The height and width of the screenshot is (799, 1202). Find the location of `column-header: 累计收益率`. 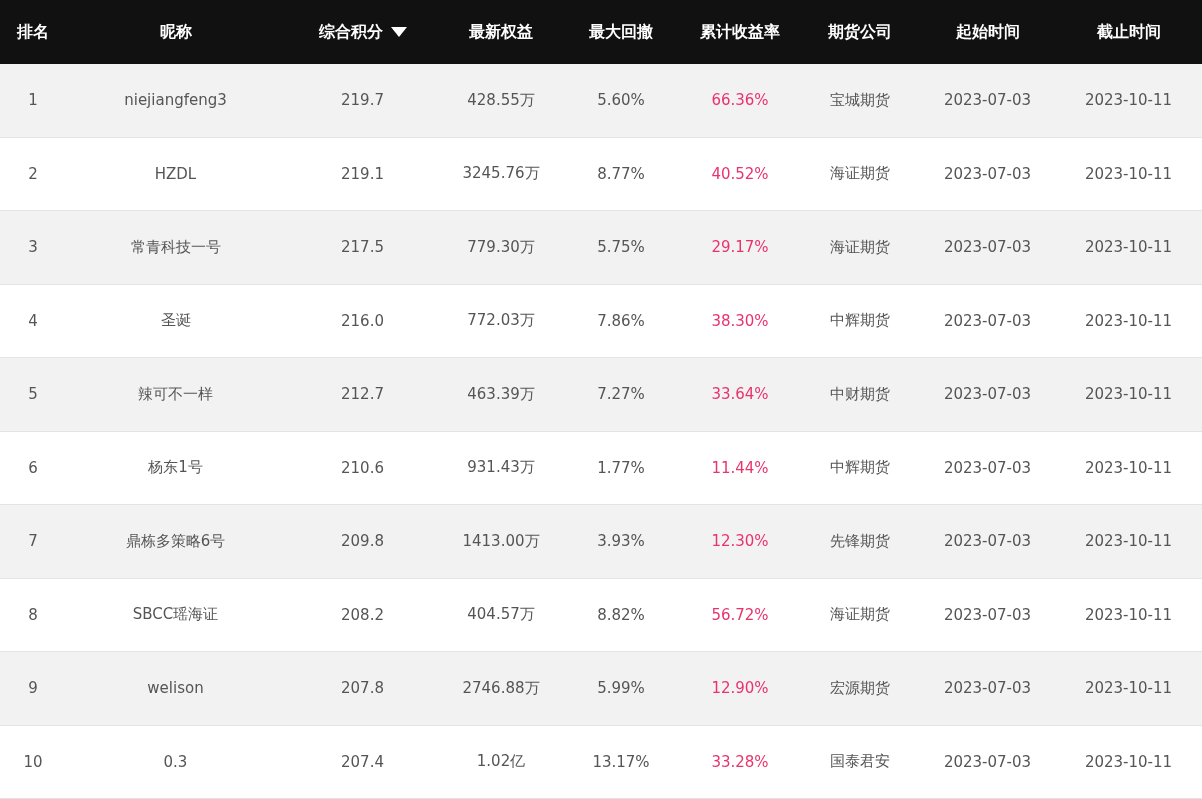

column-header: 累计收益率 is located at coordinates (740, 32).